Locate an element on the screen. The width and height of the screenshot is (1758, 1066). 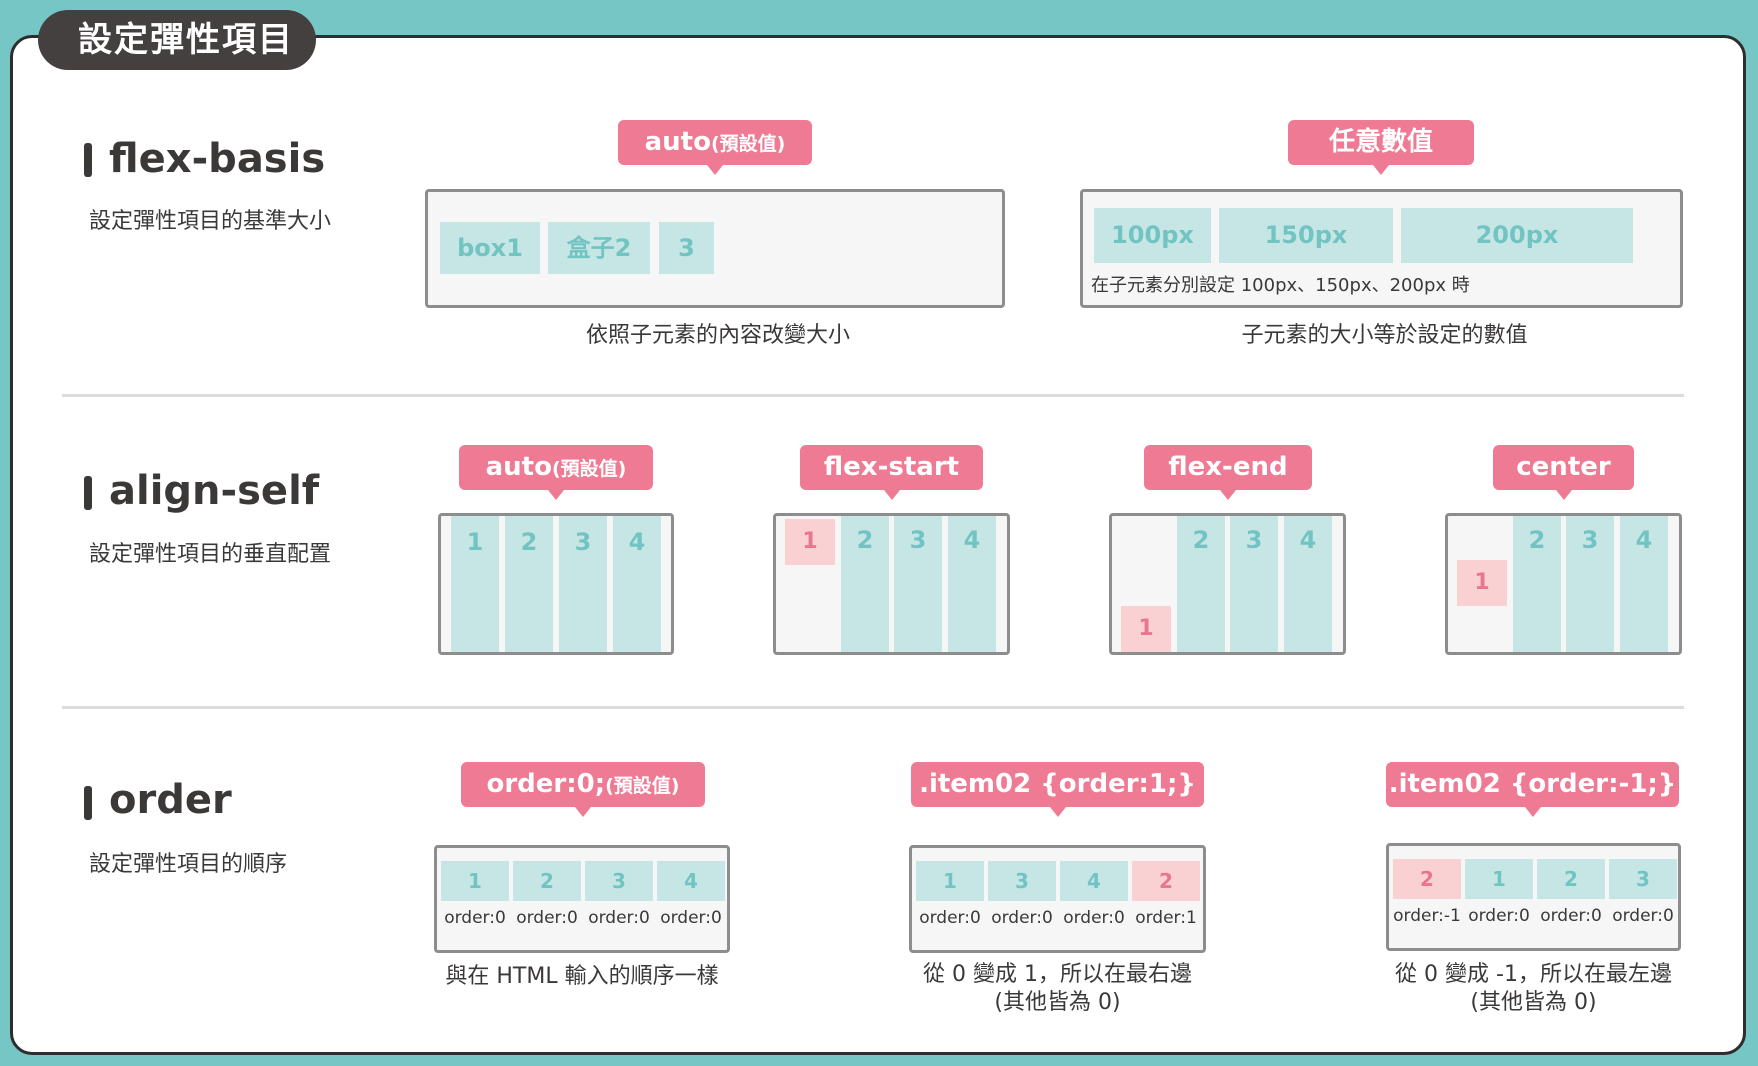
order-negative-container: 2 1 2 3 order:-1 order:0 order:0 order:0 is located at coordinates (1533, 897).